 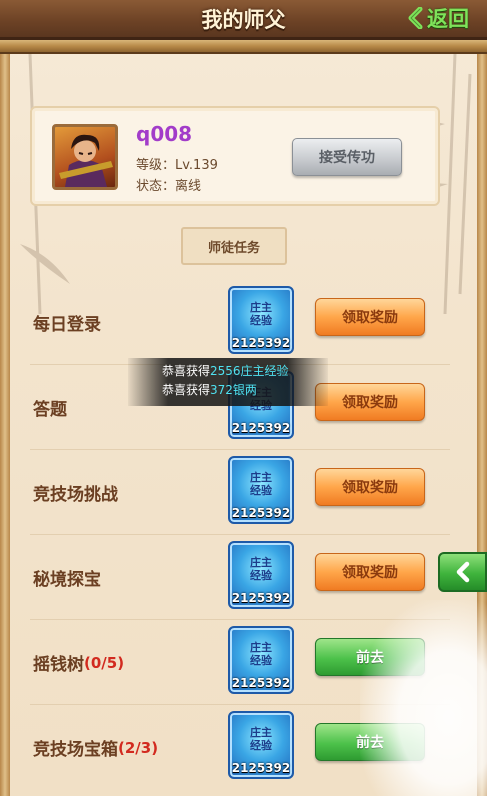 I want to click on avatar-portrait, so click(x=86, y=160).